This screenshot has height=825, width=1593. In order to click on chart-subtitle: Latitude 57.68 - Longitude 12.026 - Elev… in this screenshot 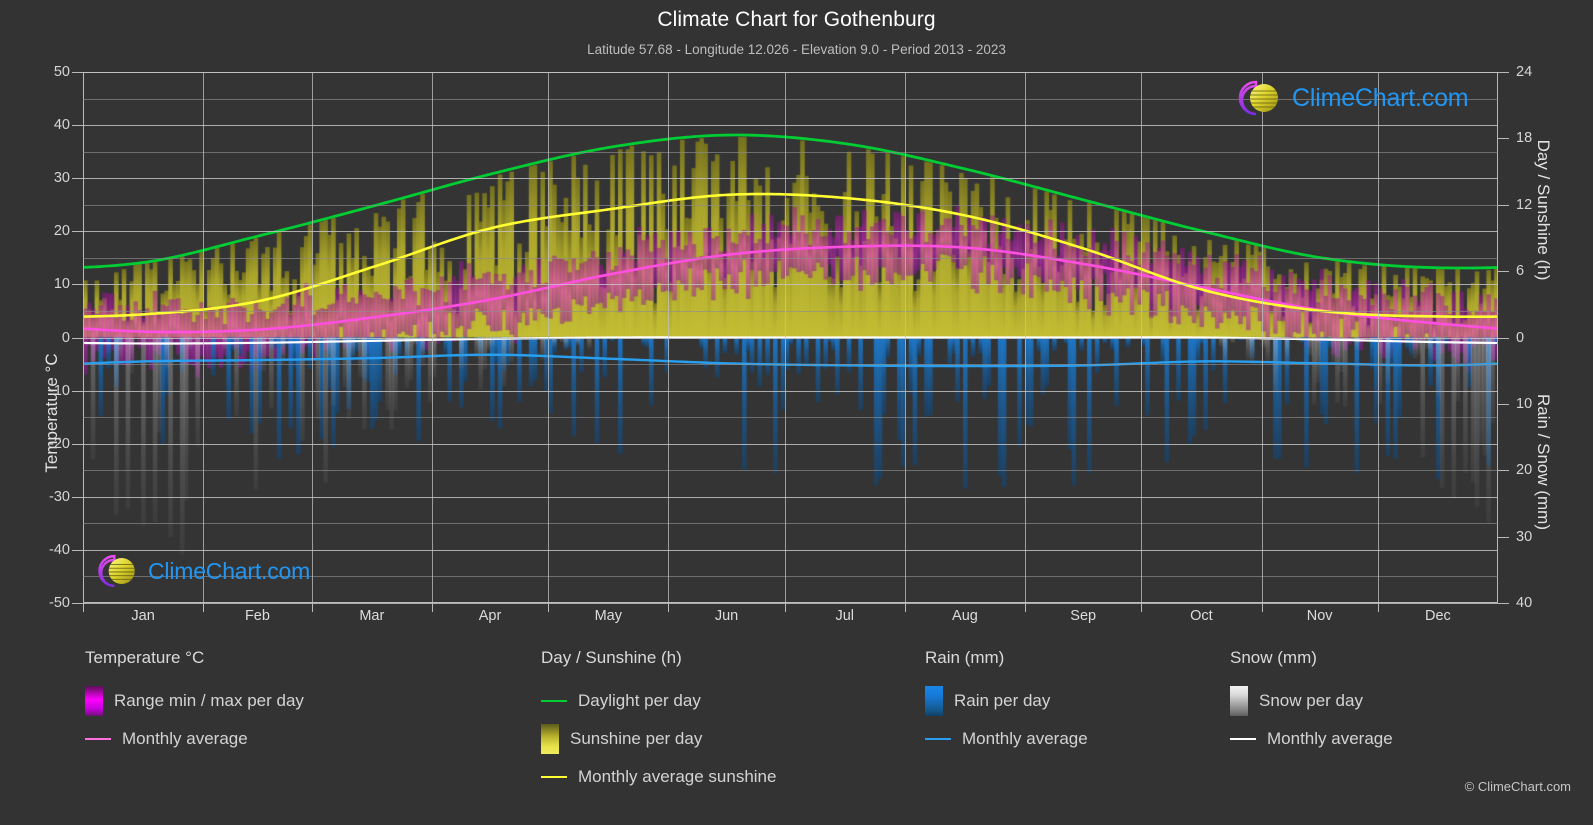, I will do `click(796, 49)`.